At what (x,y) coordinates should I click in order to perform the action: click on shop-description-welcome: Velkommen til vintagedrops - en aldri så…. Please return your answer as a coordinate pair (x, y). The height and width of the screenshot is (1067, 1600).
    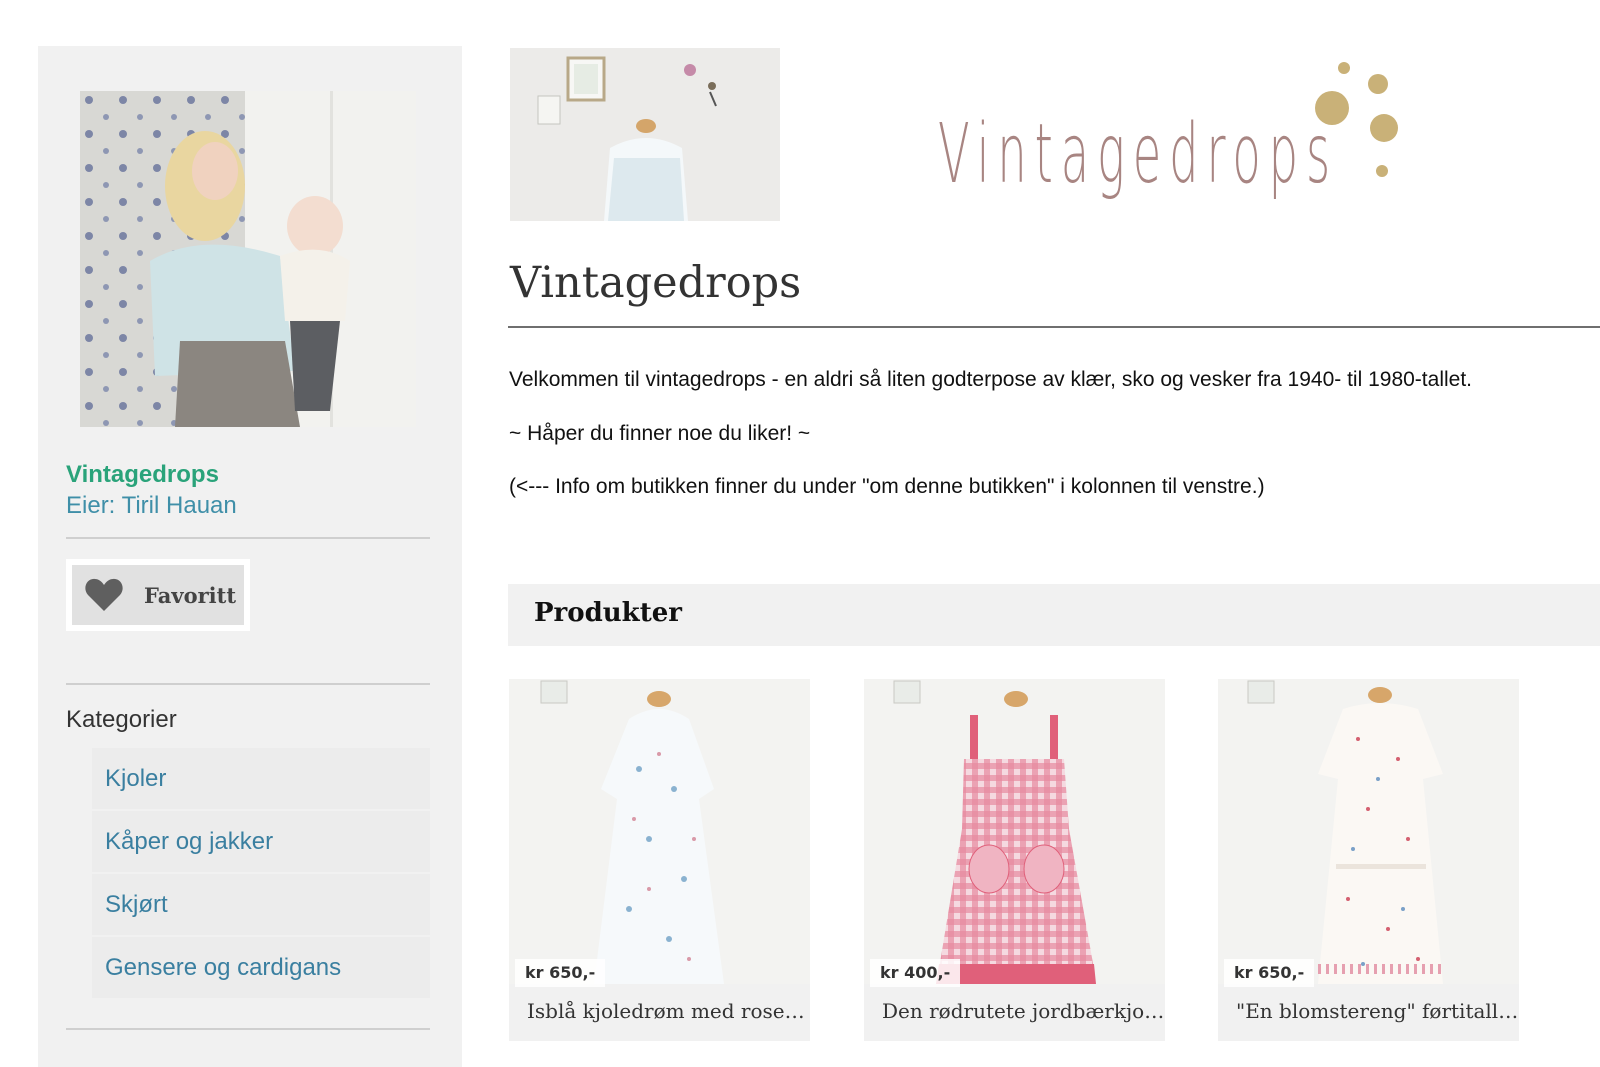
    Looking at the image, I should click on (990, 379).